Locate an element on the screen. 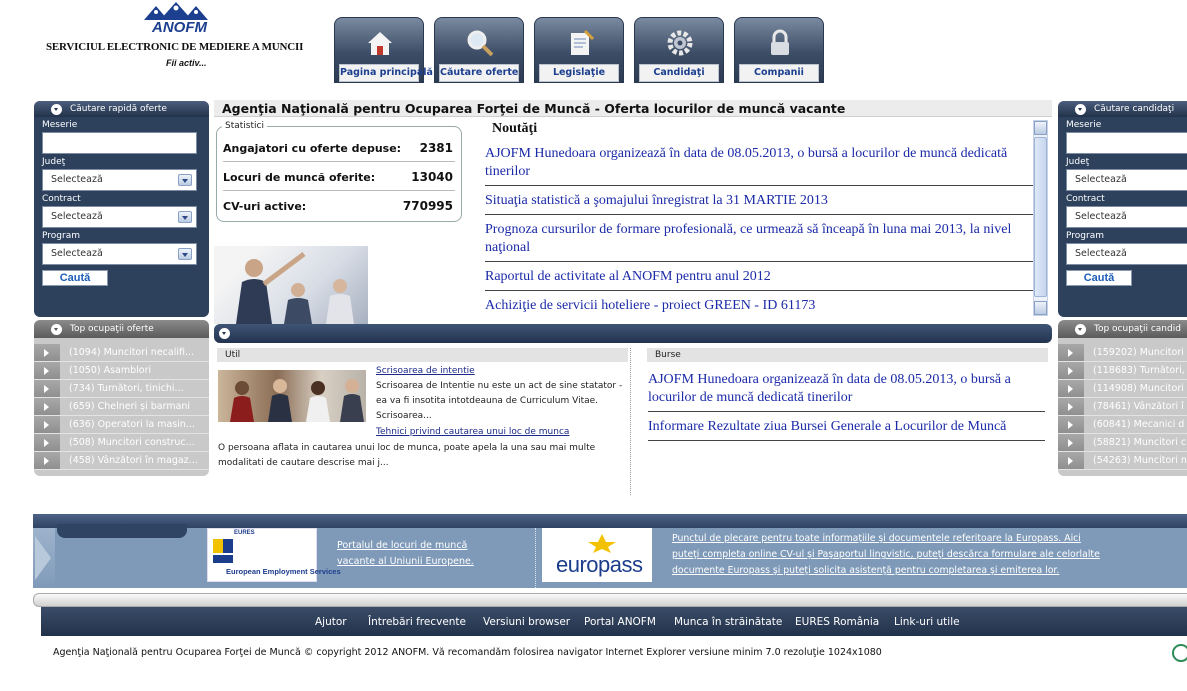 The width and height of the screenshot is (1187, 691). top-candidate-item: (159202) Muncitori is located at coordinates (1122, 353).